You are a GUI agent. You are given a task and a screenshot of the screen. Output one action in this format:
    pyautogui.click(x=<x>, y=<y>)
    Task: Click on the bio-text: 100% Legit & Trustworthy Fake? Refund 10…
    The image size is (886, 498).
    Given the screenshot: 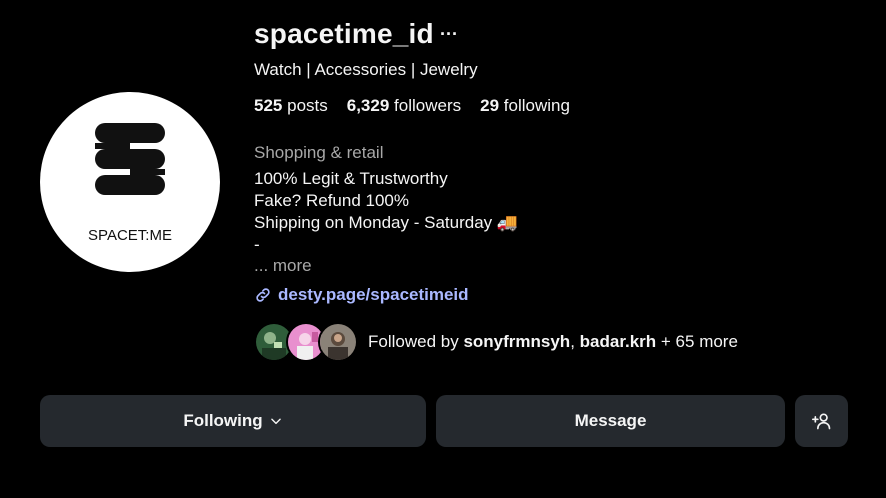 What is the action you would take?
    pyautogui.click(x=386, y=212)
    